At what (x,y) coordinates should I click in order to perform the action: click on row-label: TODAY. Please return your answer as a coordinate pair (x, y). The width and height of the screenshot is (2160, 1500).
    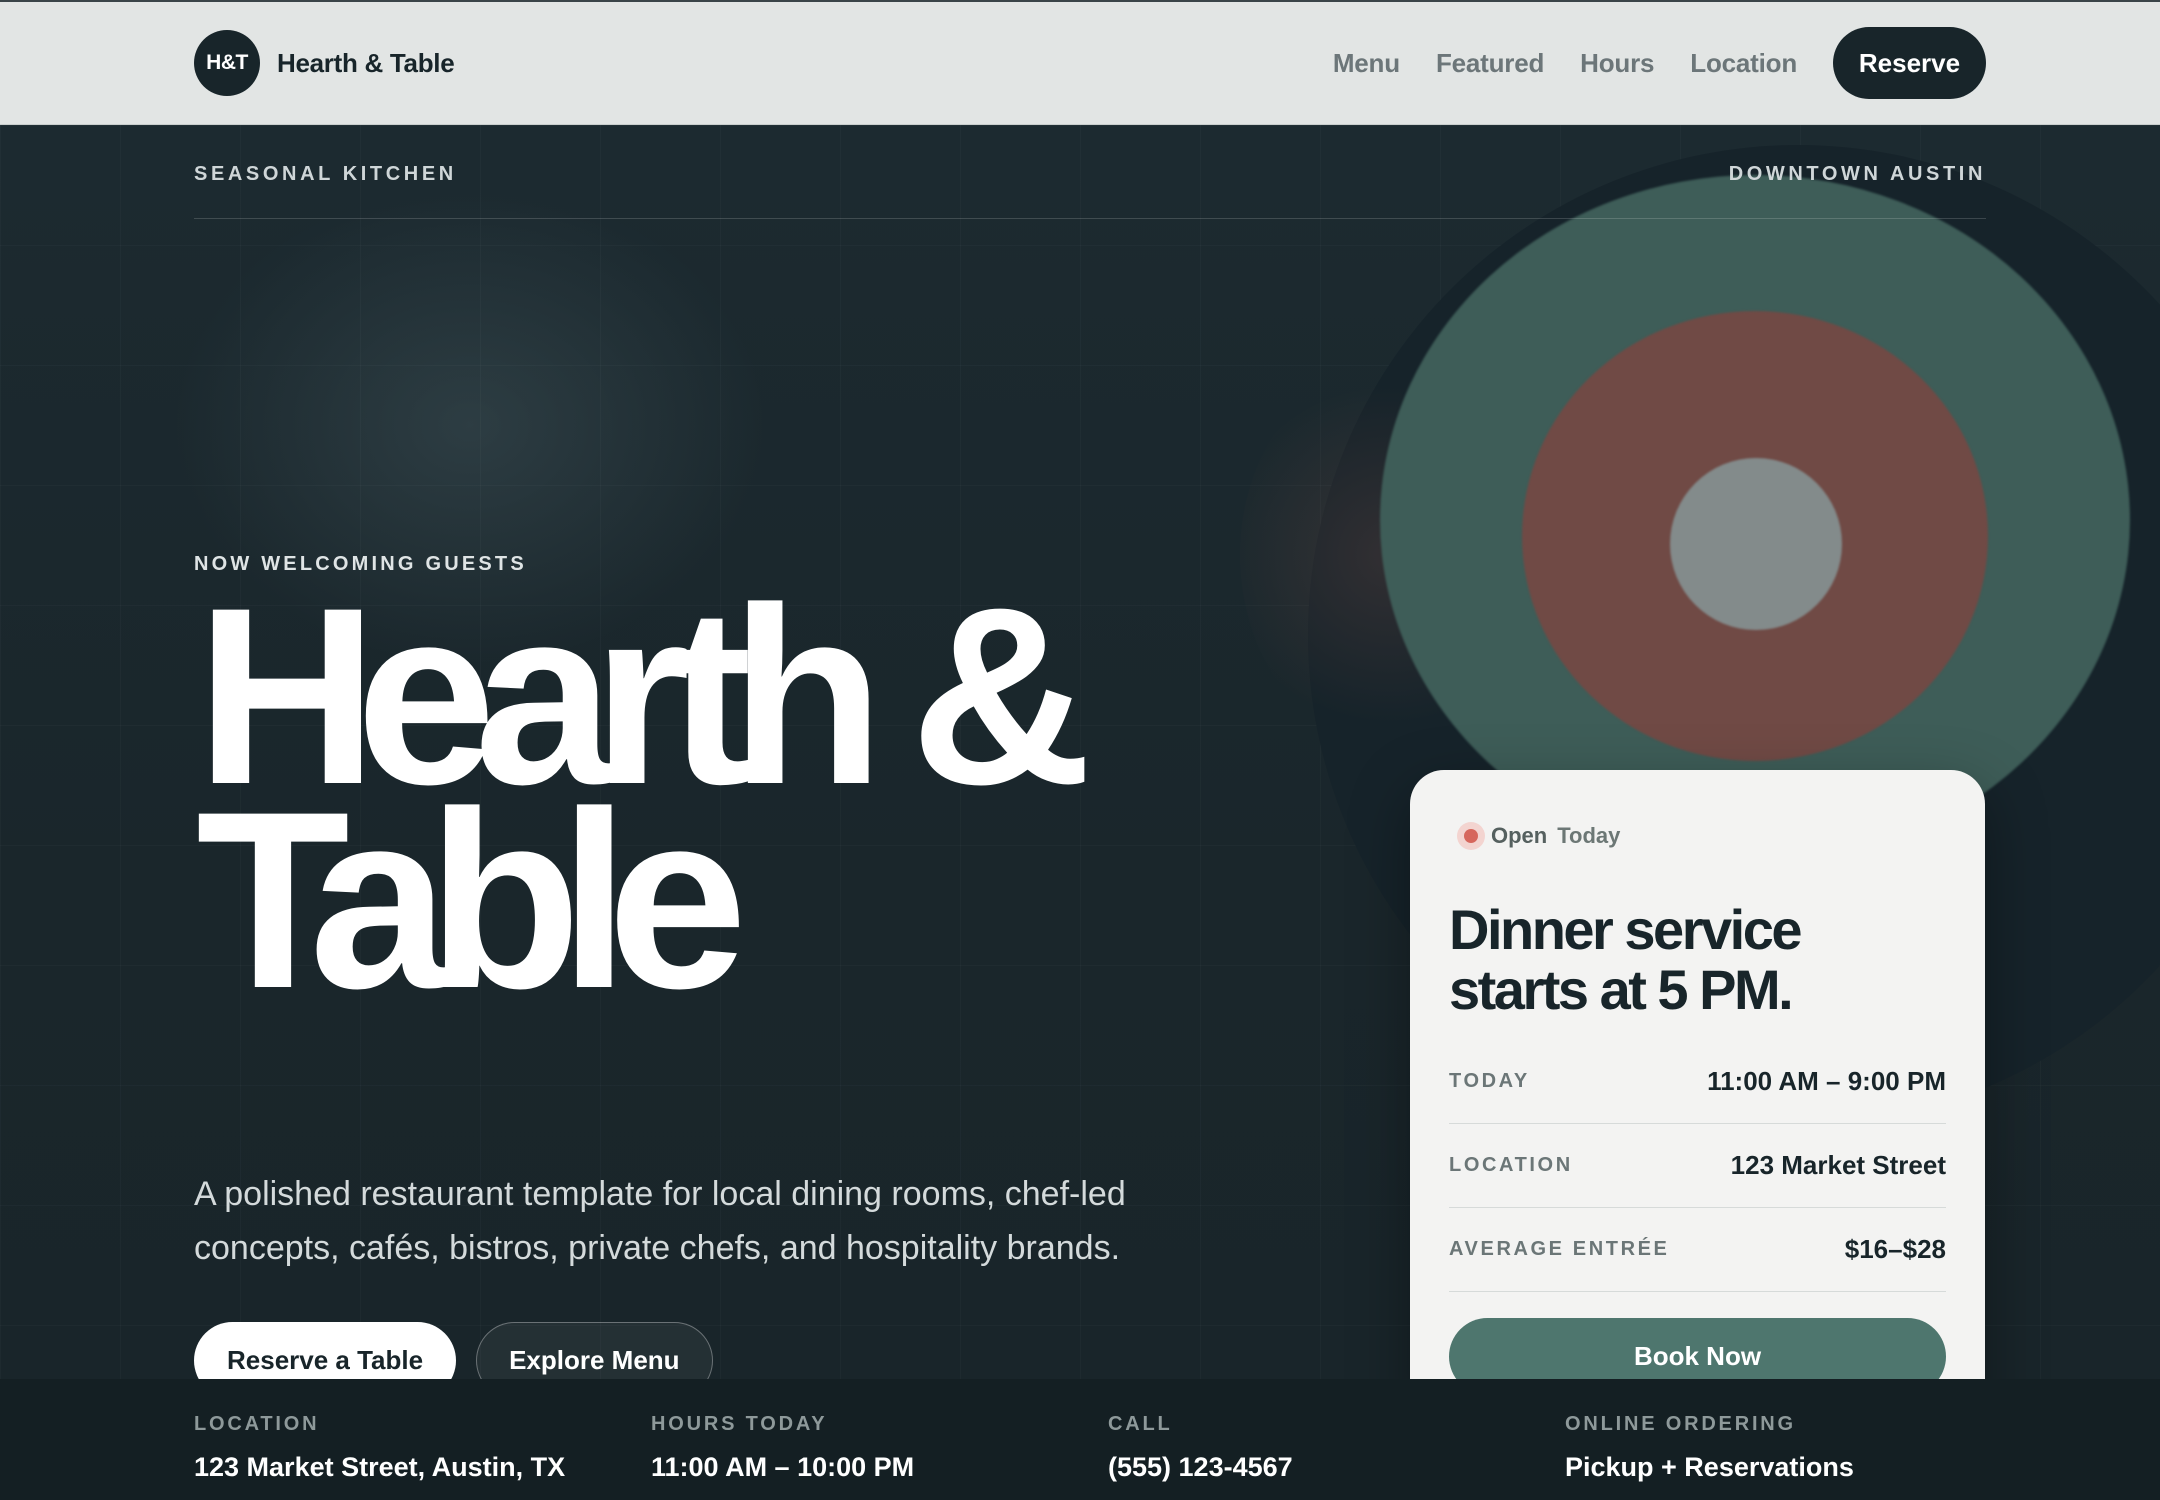
    Looking at the image, I should click on (1489, 1081).